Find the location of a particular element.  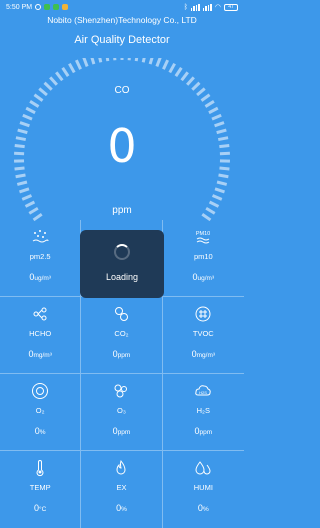

sensor-card-o2: O₂ 0% is located at coordinates (41, 412).